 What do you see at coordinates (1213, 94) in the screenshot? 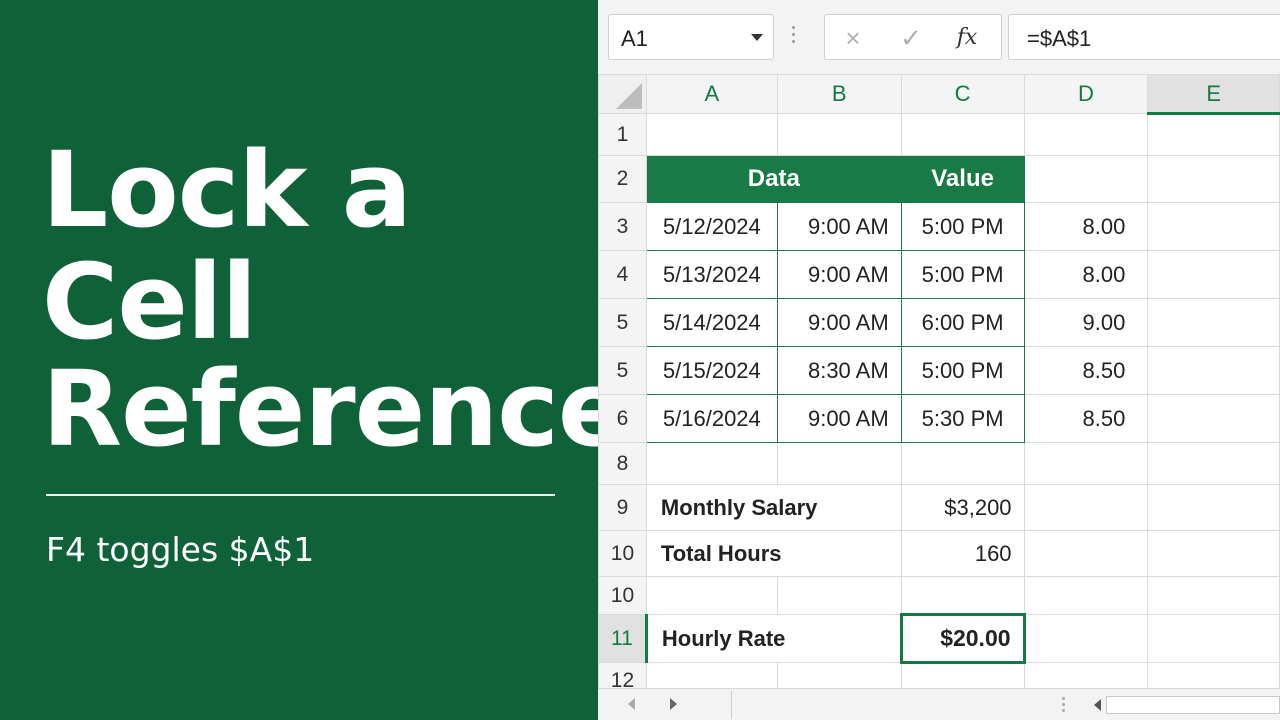
I see `column-header-e: E` at bounding box center [1213, 94].